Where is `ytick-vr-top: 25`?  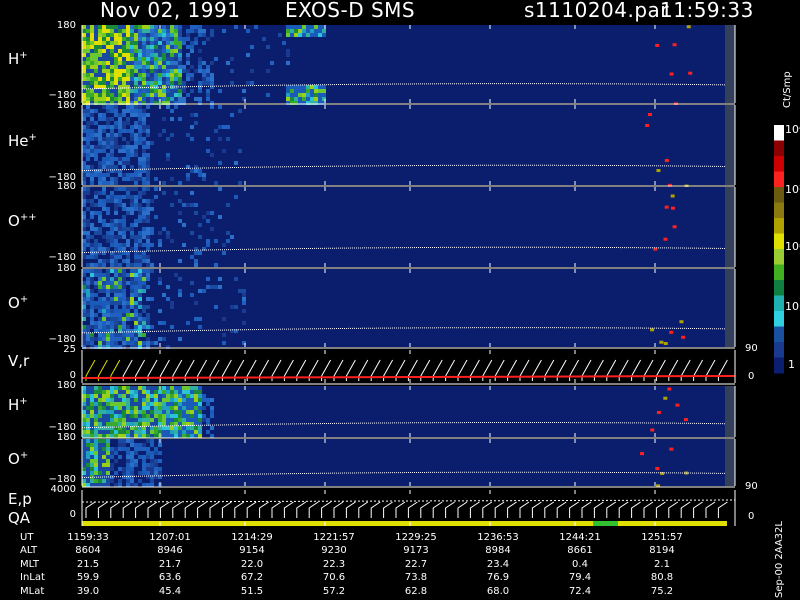
ytick-vr-top: 25 is located at coordinates (69, 349).